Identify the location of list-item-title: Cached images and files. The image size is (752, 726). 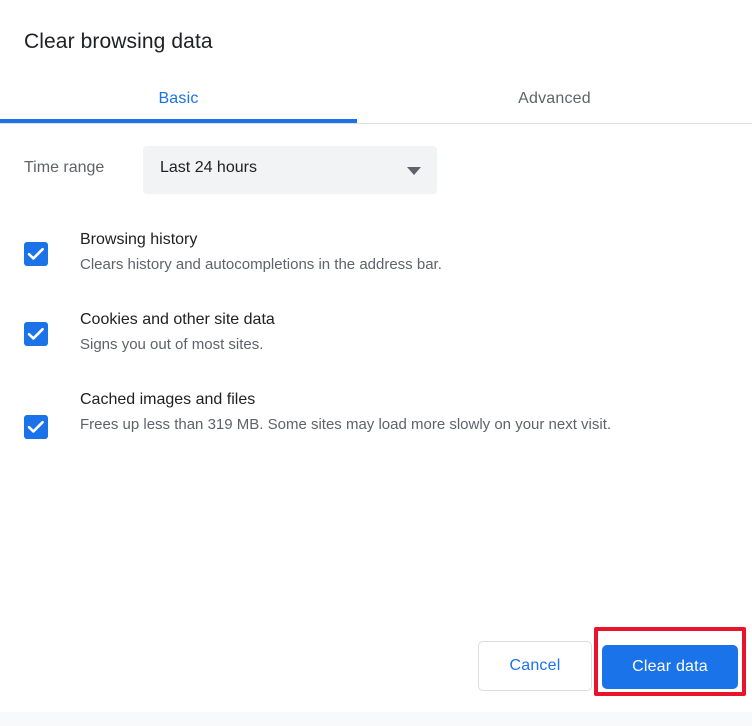
(168, 399).